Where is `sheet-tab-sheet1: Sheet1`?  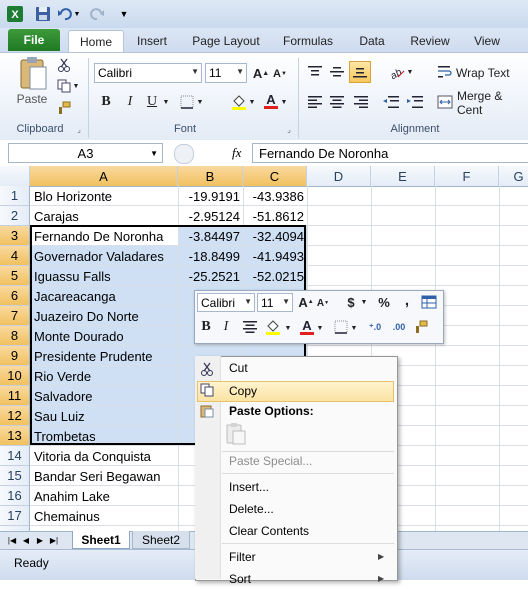
sheet-tab-sheet1: Sheet1 is located at coordinates (101, 540).